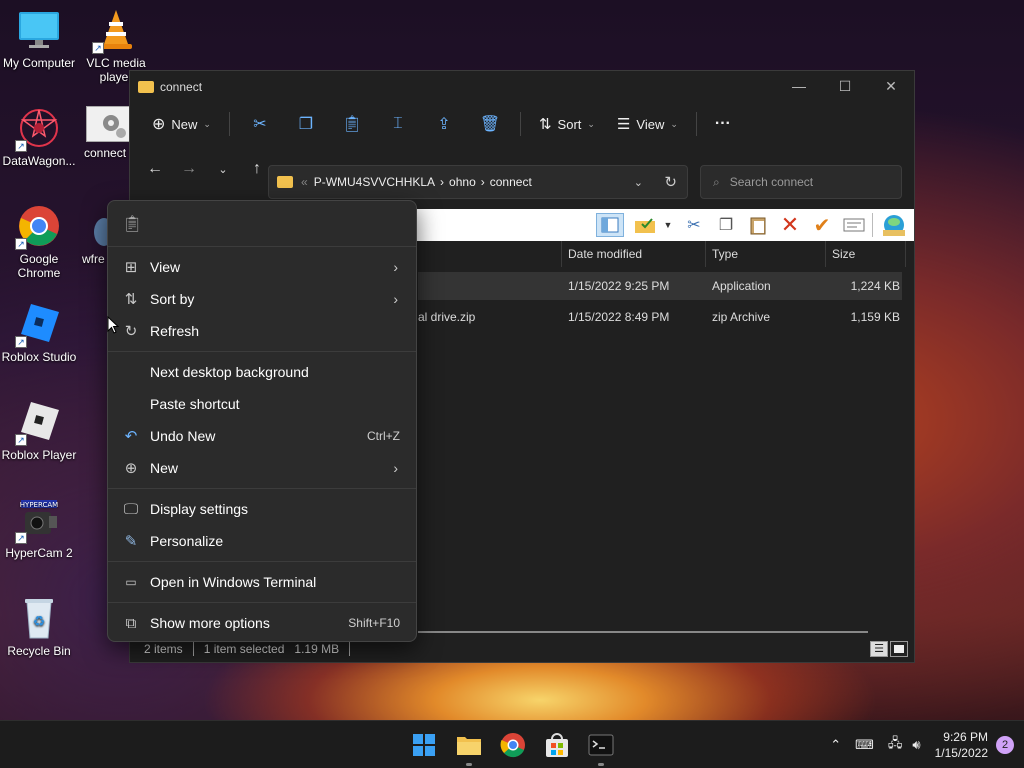 This screenshot has width=1024, height=768. Describe the element at coordinates (927, 744) in the screenshot. I see `system-tray: ⌃ ⌨ 🖧︎ 🔊︎ 9:26 PM 1/15/2022 2` at that location.